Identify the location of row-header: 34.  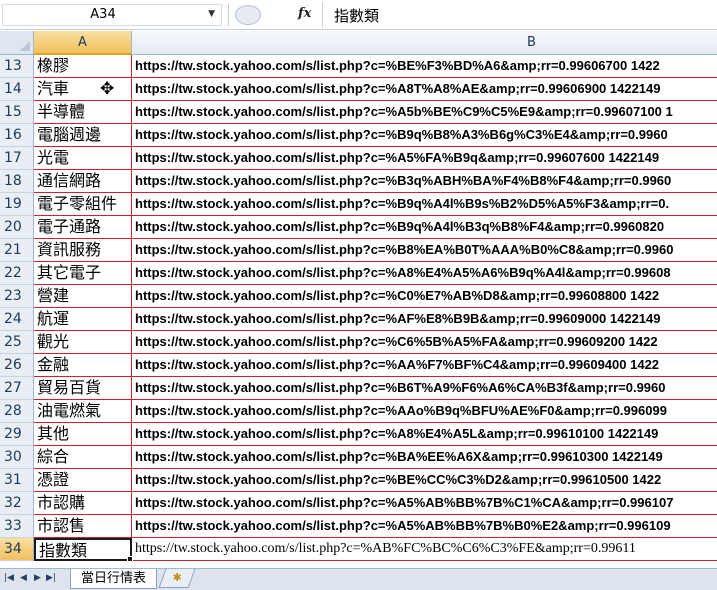
(17, 549).